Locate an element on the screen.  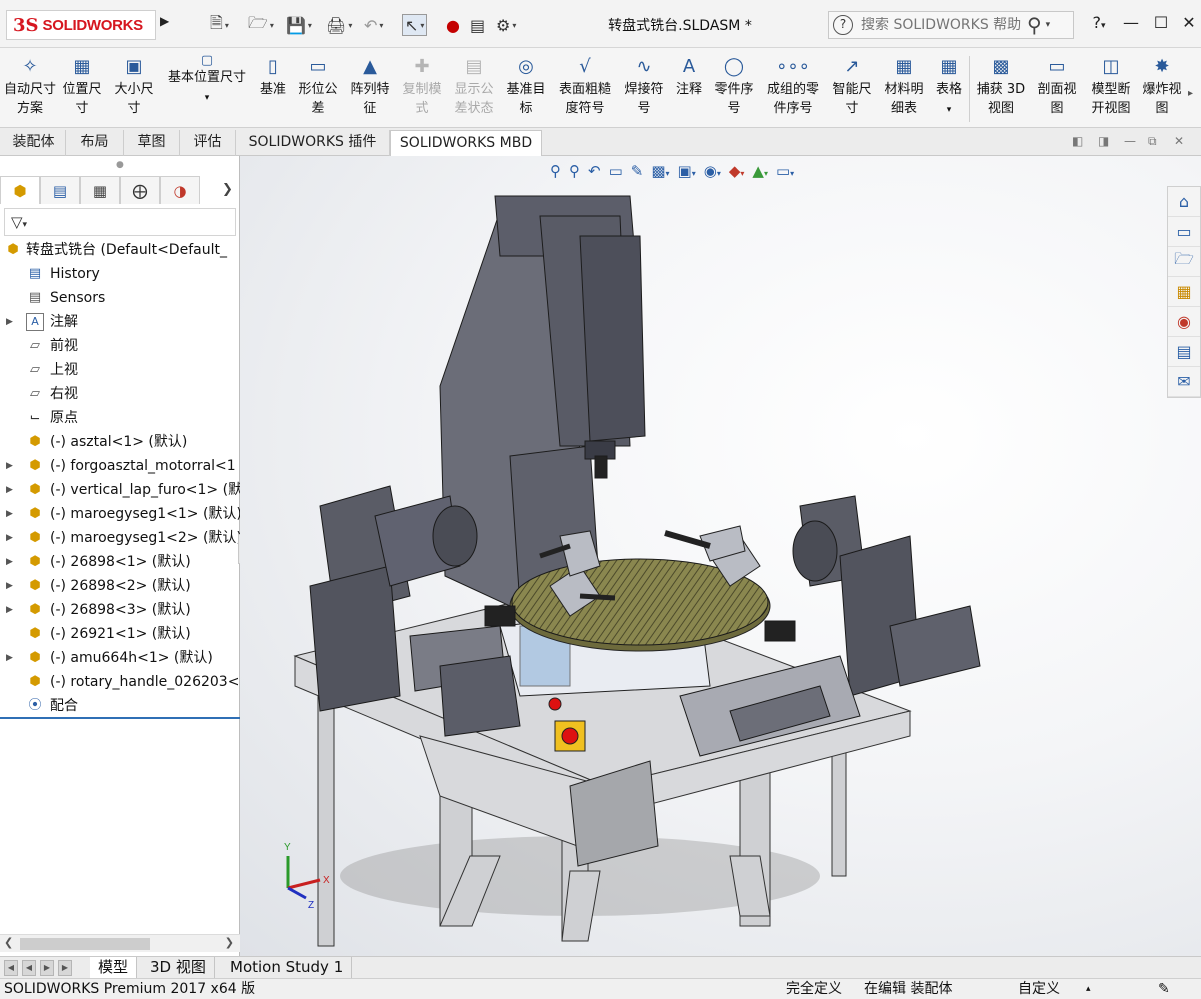
tree-item-origin: ⌙ 原点 is located at coordinates (120, 418).